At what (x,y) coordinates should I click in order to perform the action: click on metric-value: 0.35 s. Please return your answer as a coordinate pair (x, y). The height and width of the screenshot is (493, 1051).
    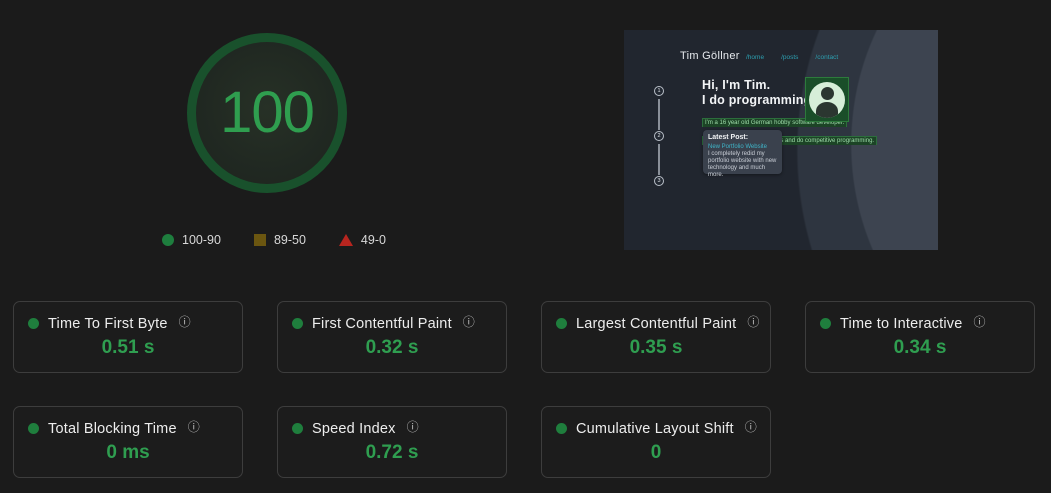
    Looking at the image, I should click on (656, 347).